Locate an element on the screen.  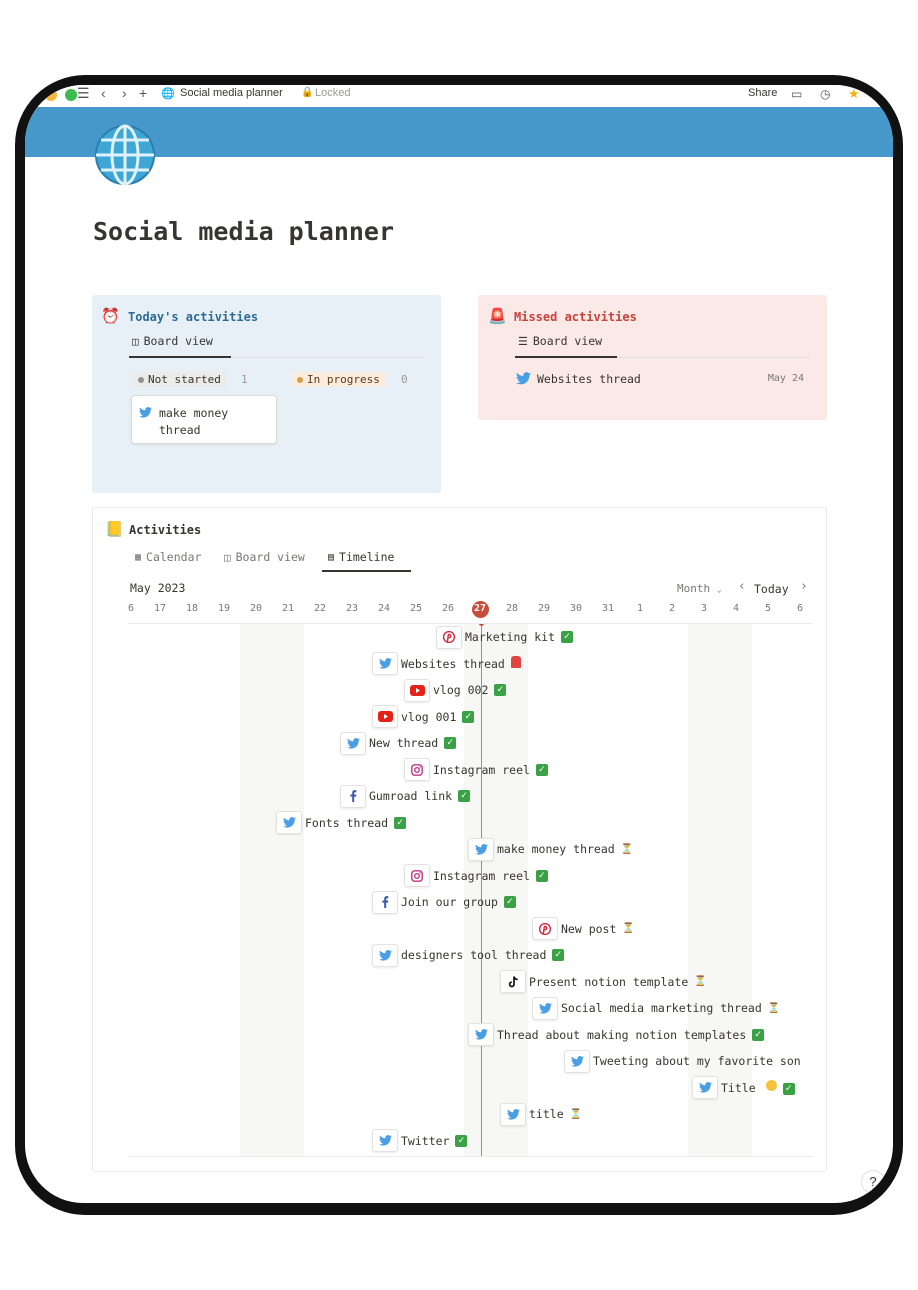
breadcrumb-title: Social media planner is located at coordinates (231, 93).